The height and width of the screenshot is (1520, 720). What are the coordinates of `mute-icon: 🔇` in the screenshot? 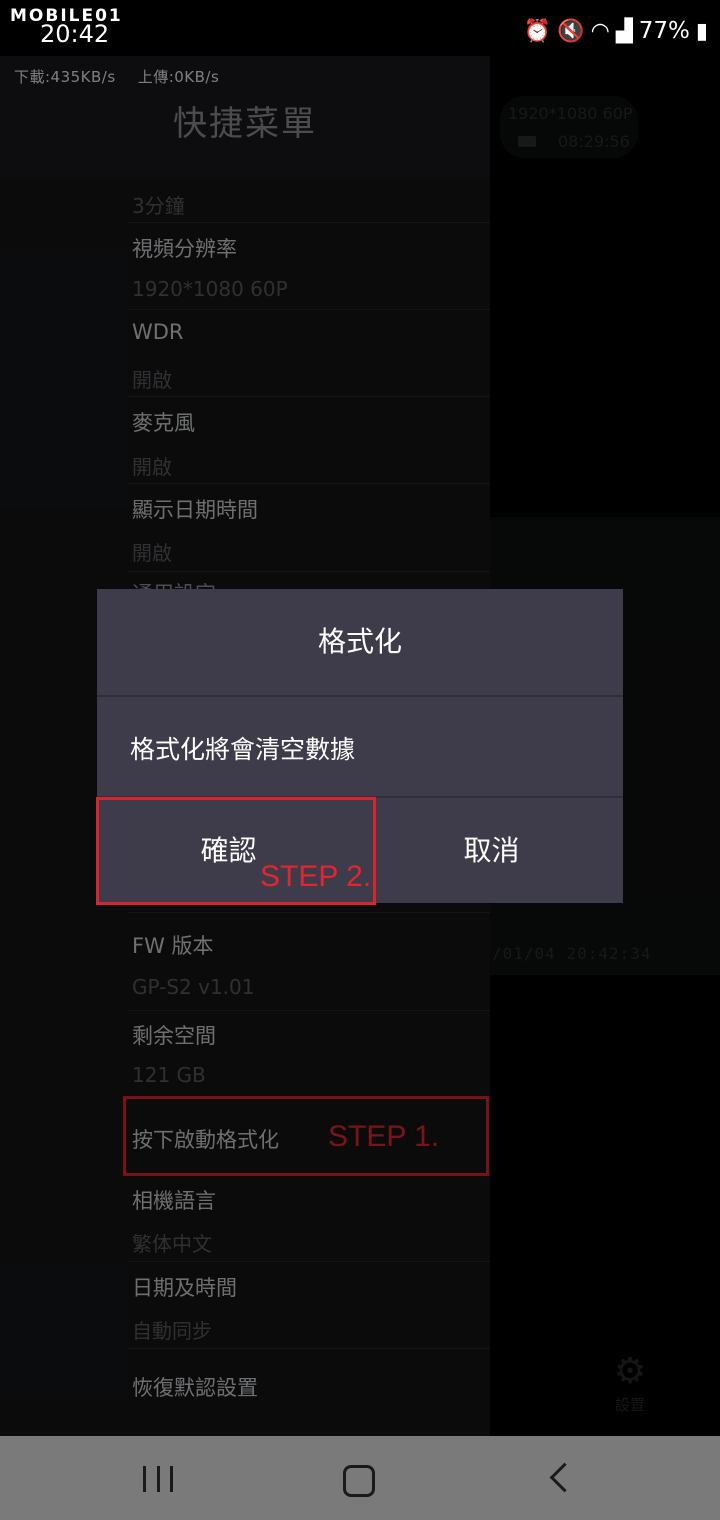 It's located at (571, 31).